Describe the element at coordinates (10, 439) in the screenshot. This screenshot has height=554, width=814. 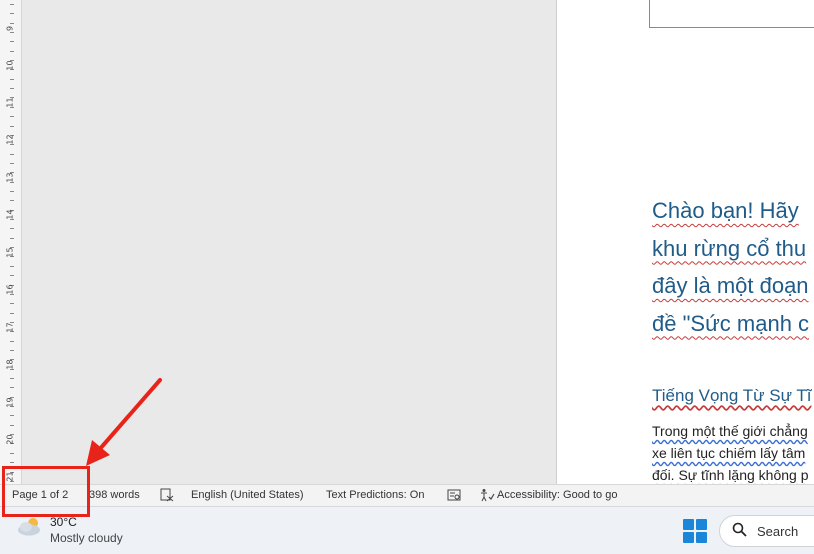
I see `ruler-number: 20` at that location.